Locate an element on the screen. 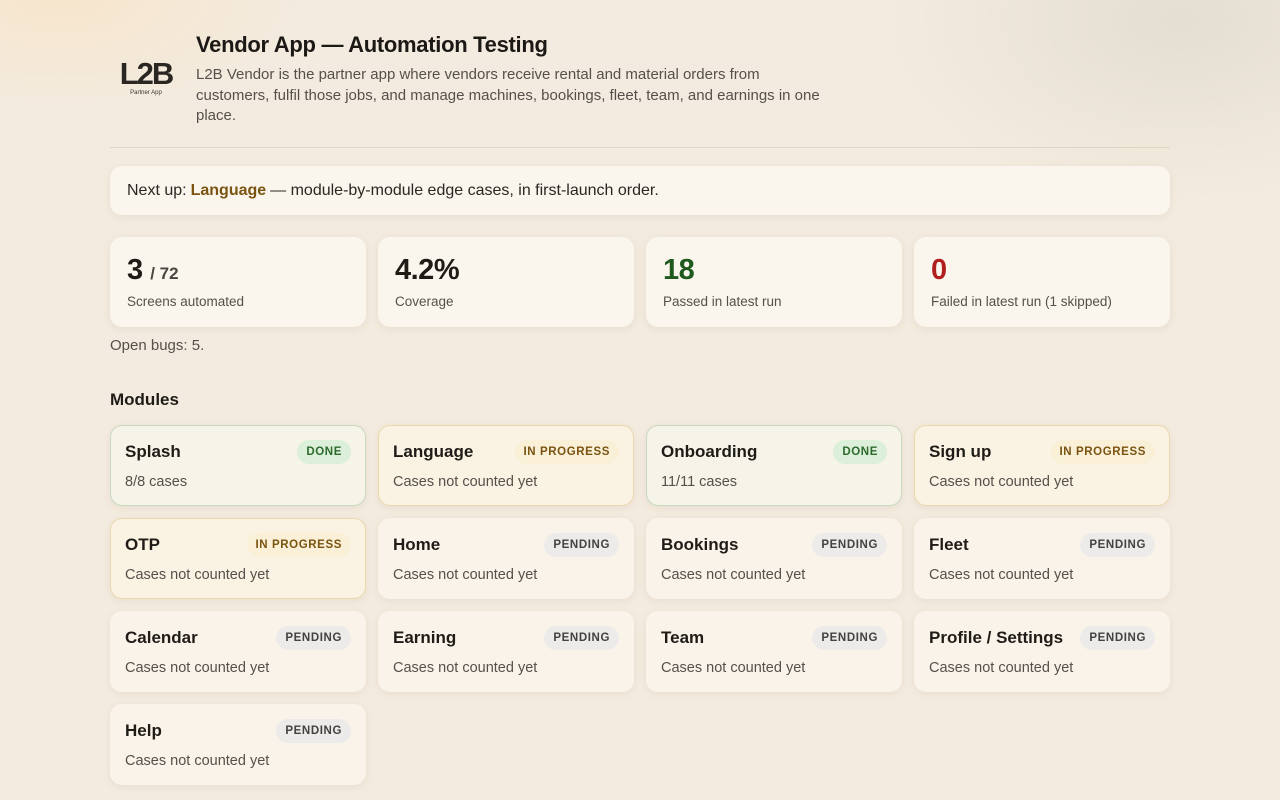 The image size is (1280, 800). stat-passed: 18 Passed in latest run is located at coordinates (774, 282).